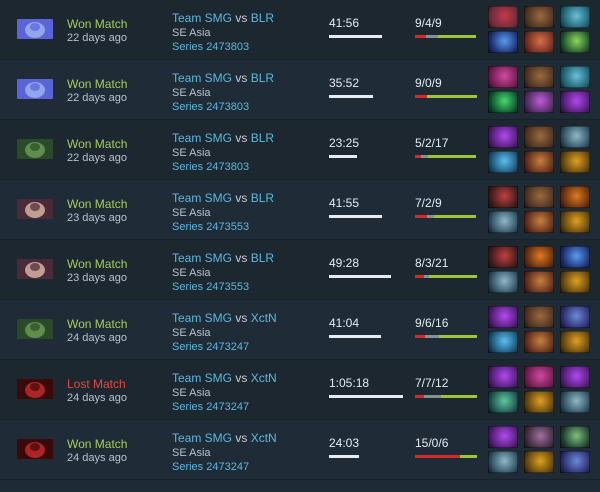  Describe the element at coordinates (539, 437) in the screenshot. I see `claw-blade-item-icon` at that location.